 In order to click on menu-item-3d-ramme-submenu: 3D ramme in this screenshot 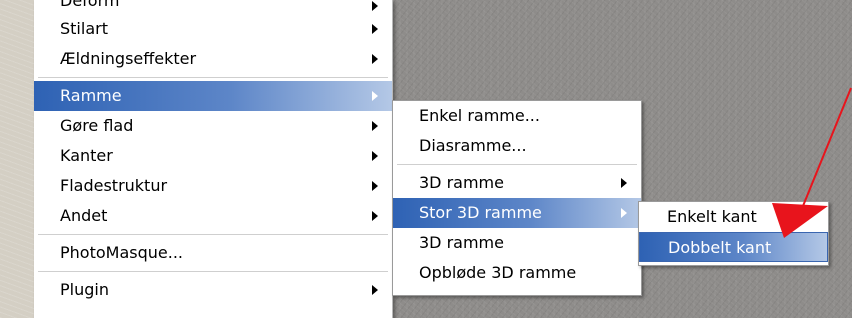, I will do `click(517, 183)`.